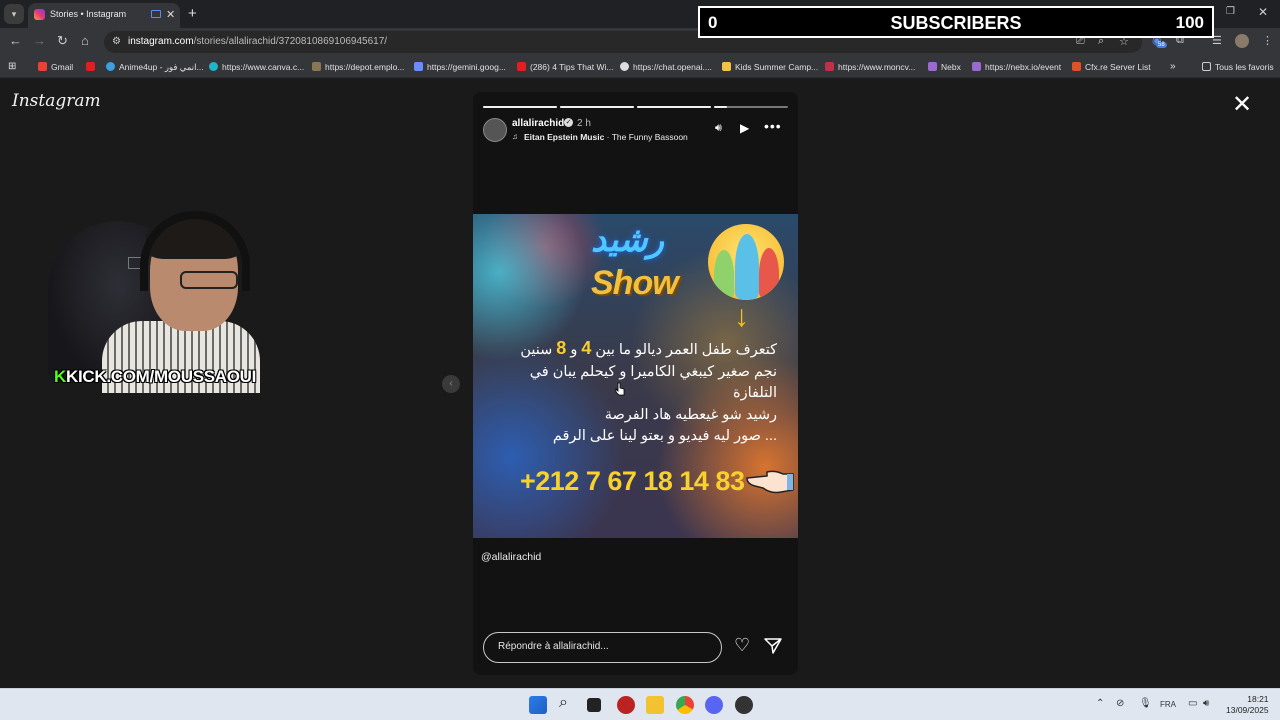  Describe the element at coordinates (213, 66) in the screenshot. I see `canva-icon` at that location.